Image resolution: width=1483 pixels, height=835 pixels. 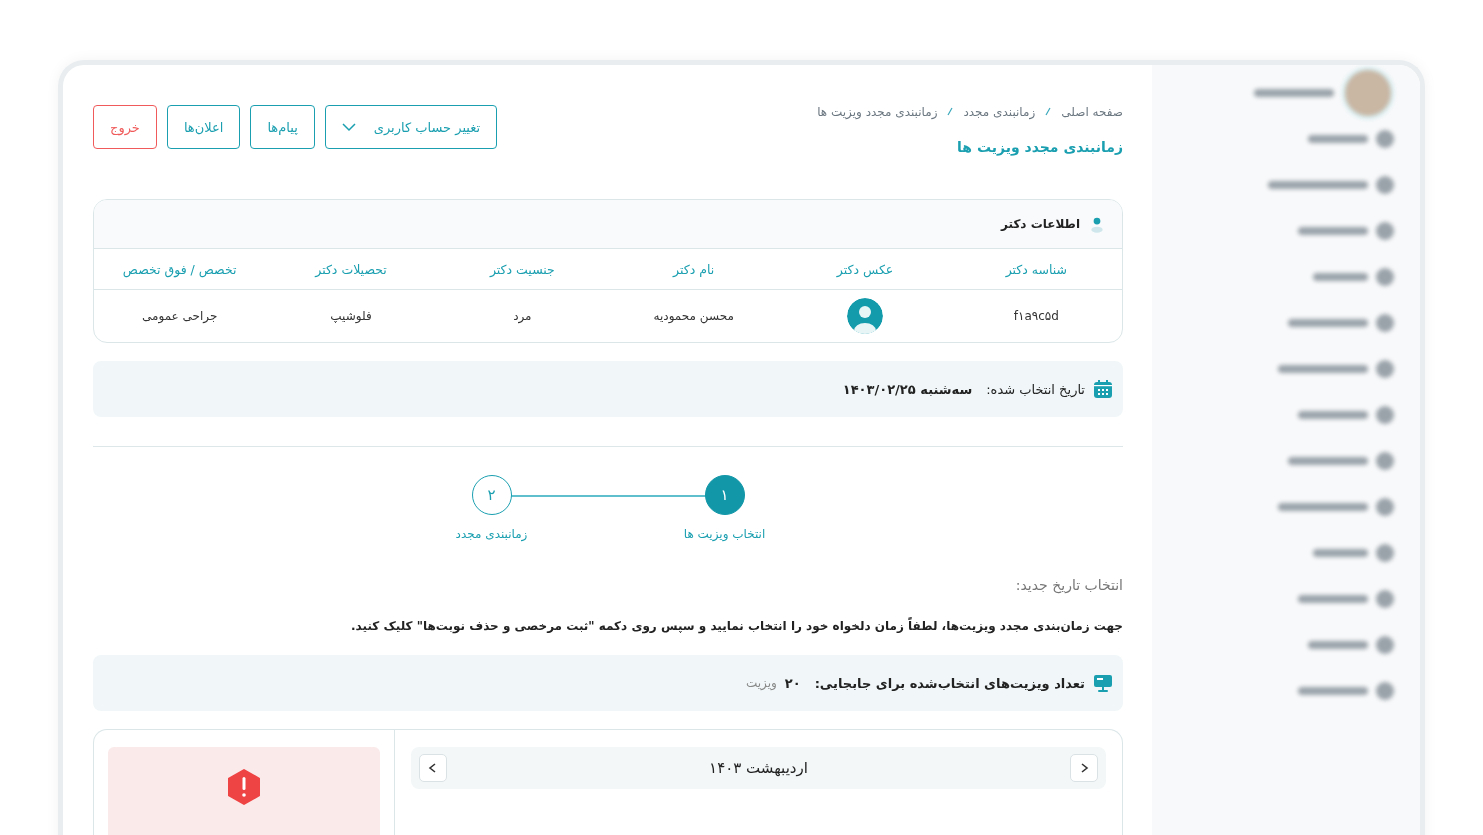 I want to click on header-button: پیام‌ها, so click(x=282, y=127).